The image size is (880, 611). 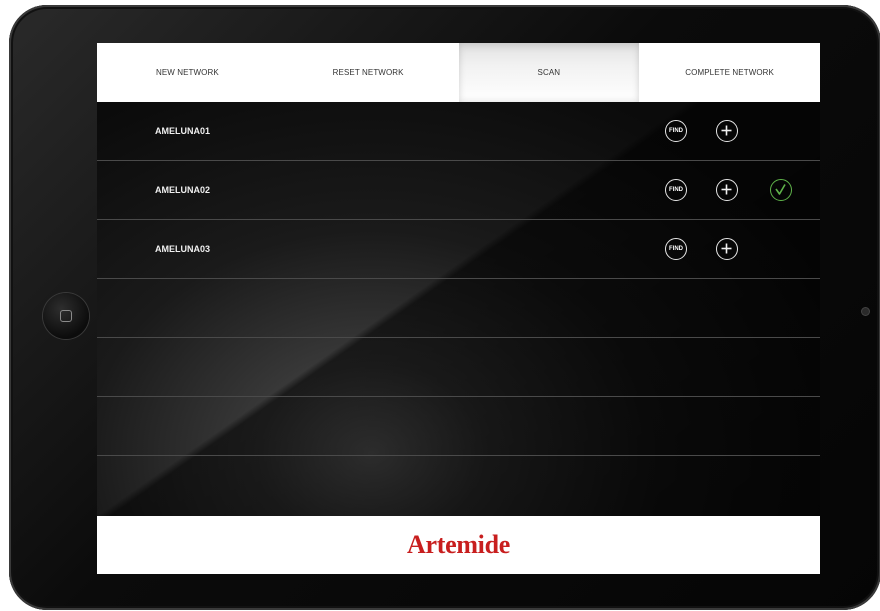 What do you see at coordinates (183, 190) in the screenshot?
I see `device-name: AMELUNA02` at bounding box center [183, 190].